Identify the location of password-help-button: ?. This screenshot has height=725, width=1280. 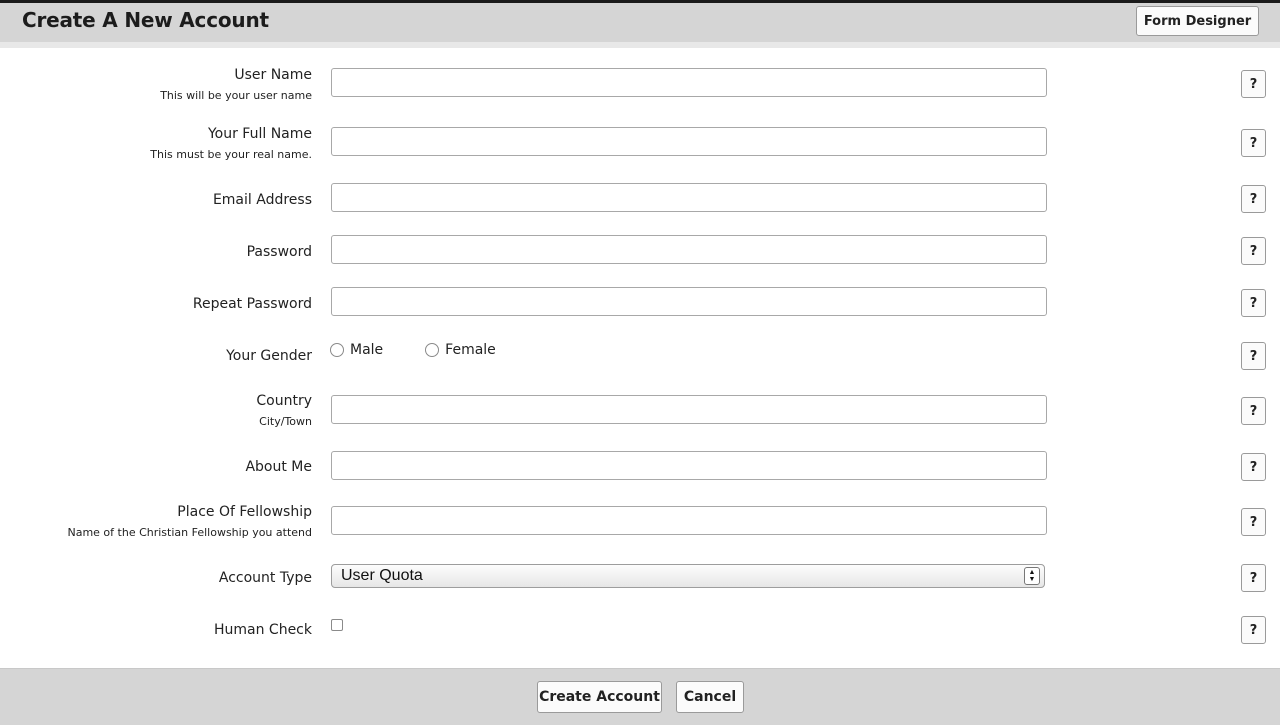
(1253, 251).